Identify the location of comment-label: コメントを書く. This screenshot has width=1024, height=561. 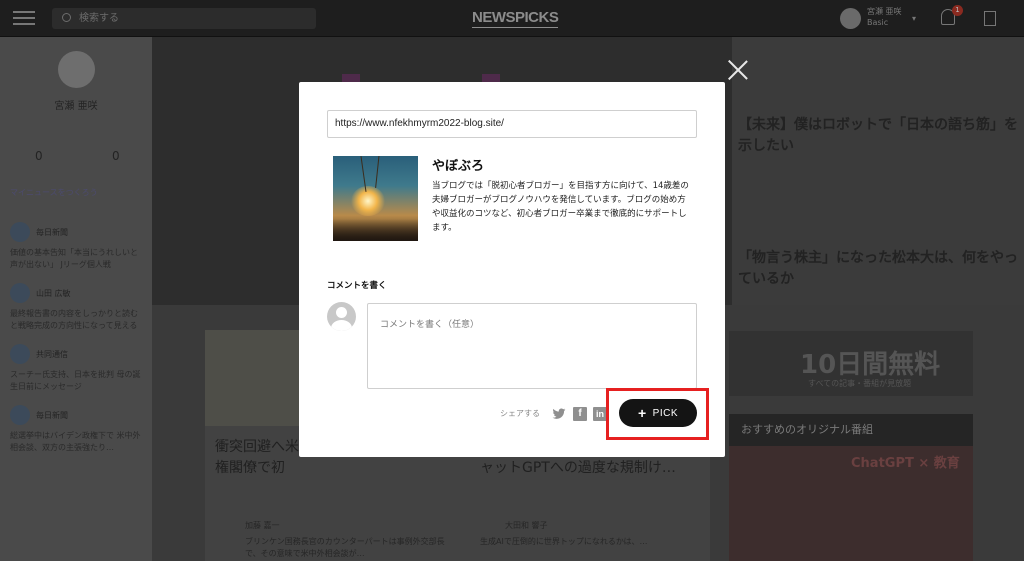
(357, 286).